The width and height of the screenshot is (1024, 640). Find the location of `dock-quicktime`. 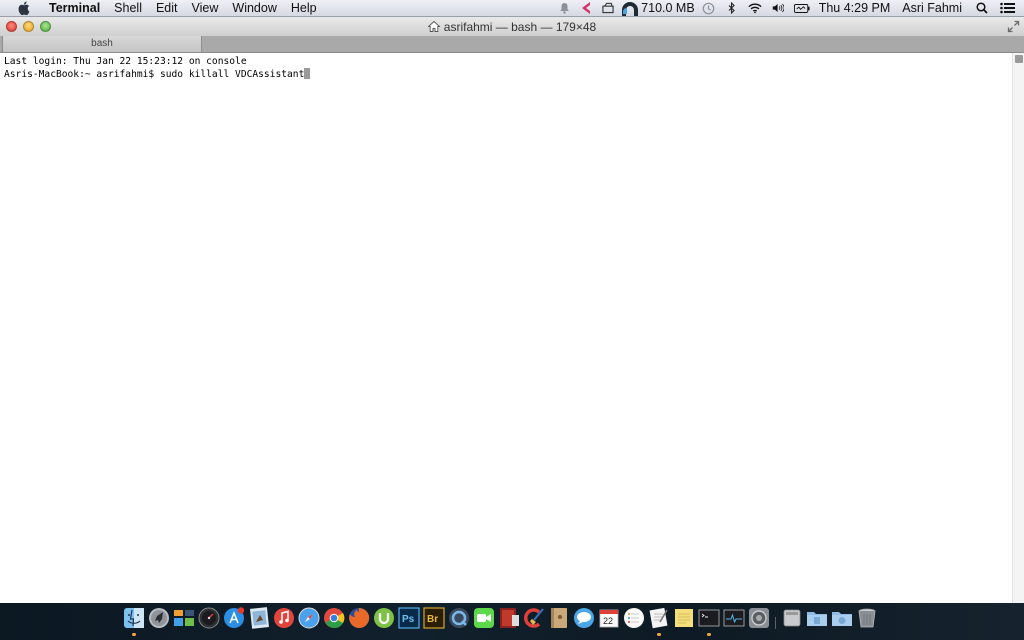

dock-quicktime is located at coordinates (458, 617).